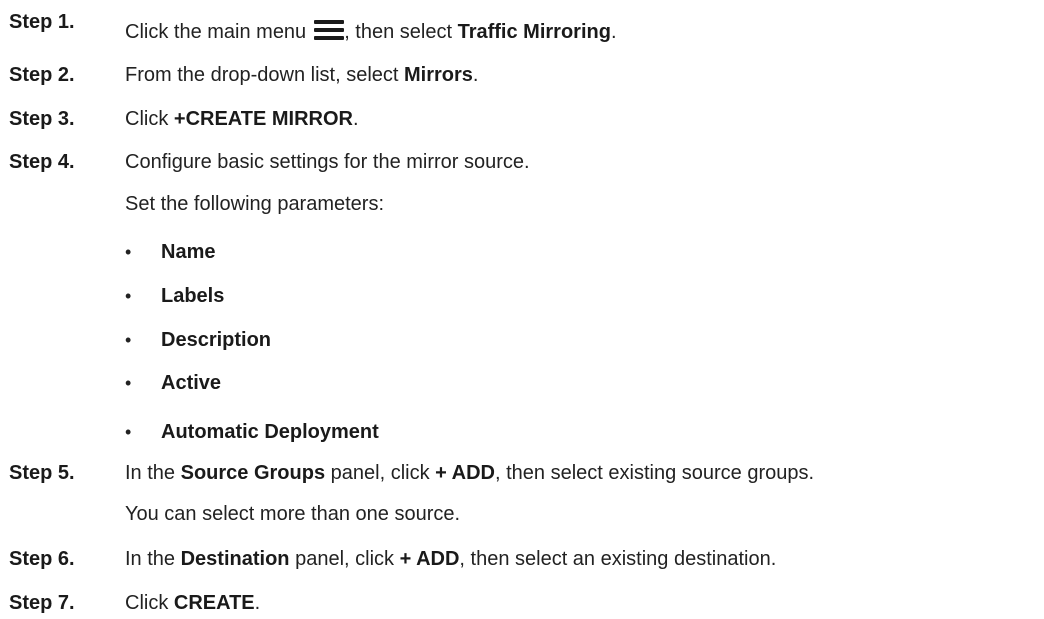 The height and width of the screenshot is (619, 1044). What do you see at coordinates (252, 432) in the screenshot?
I see `list-item: • Automatic Deployment` at bounding box center [252, 432].